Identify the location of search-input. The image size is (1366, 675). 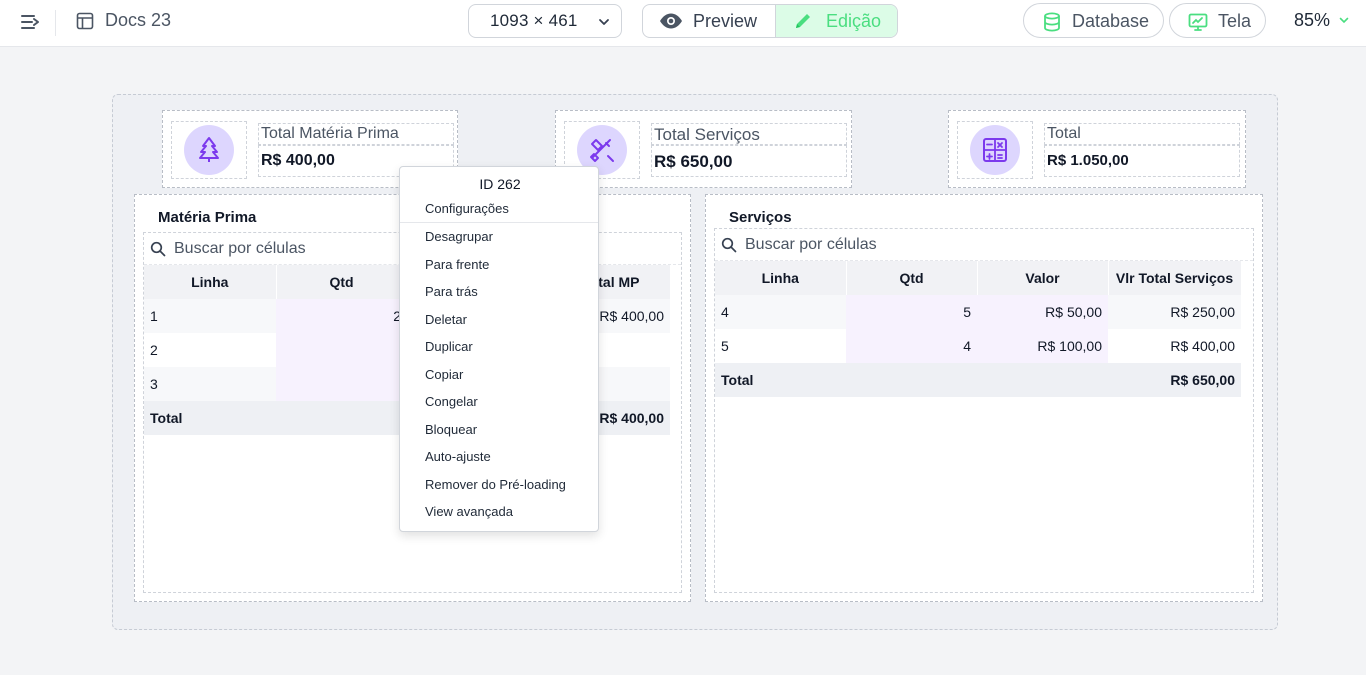
(895, 245).